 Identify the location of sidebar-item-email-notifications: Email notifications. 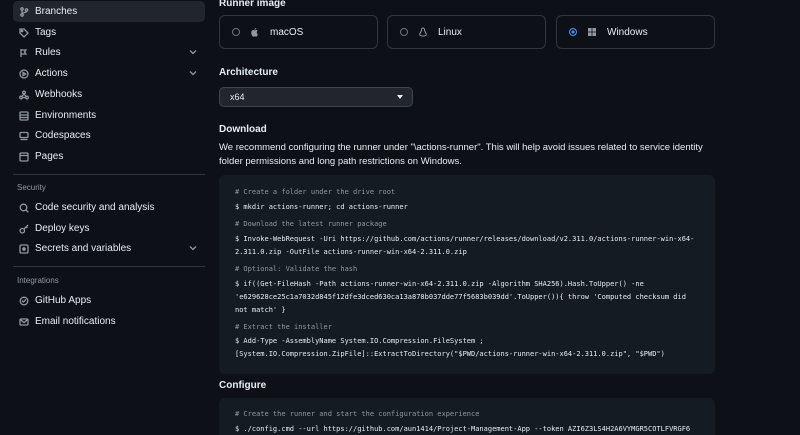
(109, 321).